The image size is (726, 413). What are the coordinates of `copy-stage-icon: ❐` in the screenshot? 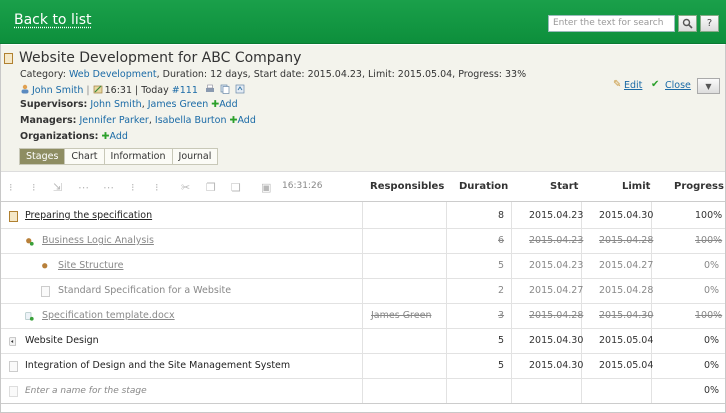 It's located at (211, 187).